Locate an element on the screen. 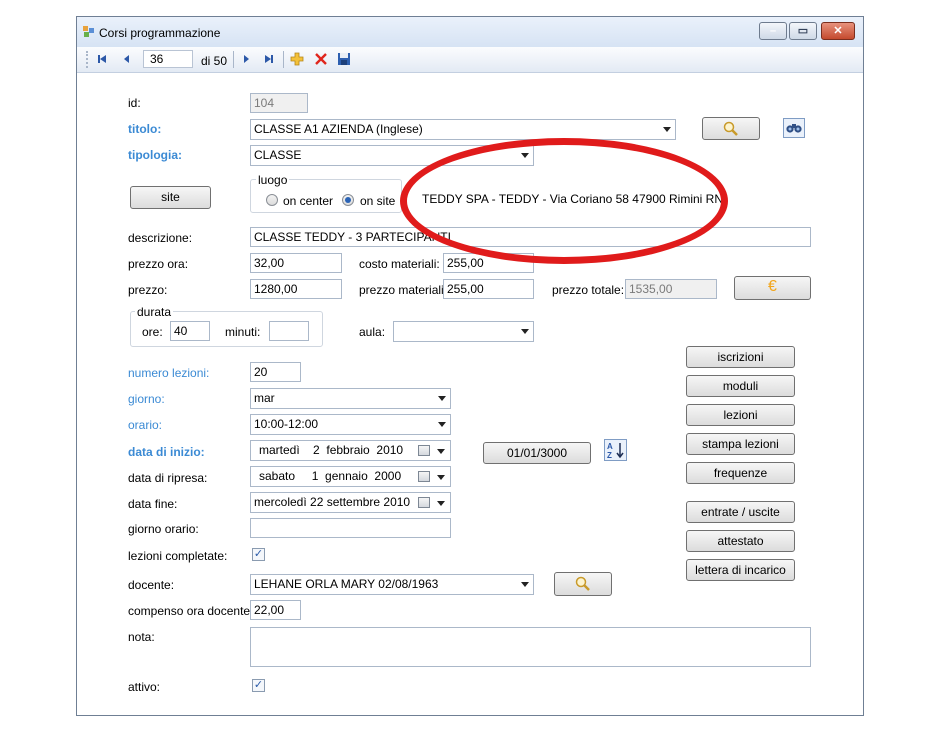  navigator-toolbar: 36 di 50 is located at coordinates (470, 60).